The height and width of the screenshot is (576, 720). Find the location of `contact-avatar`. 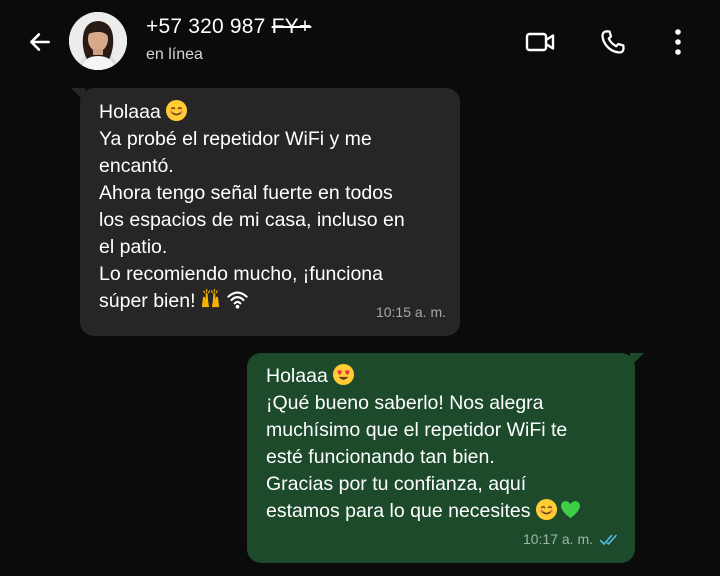

contact-avatar is located at coordinates (98, 41).